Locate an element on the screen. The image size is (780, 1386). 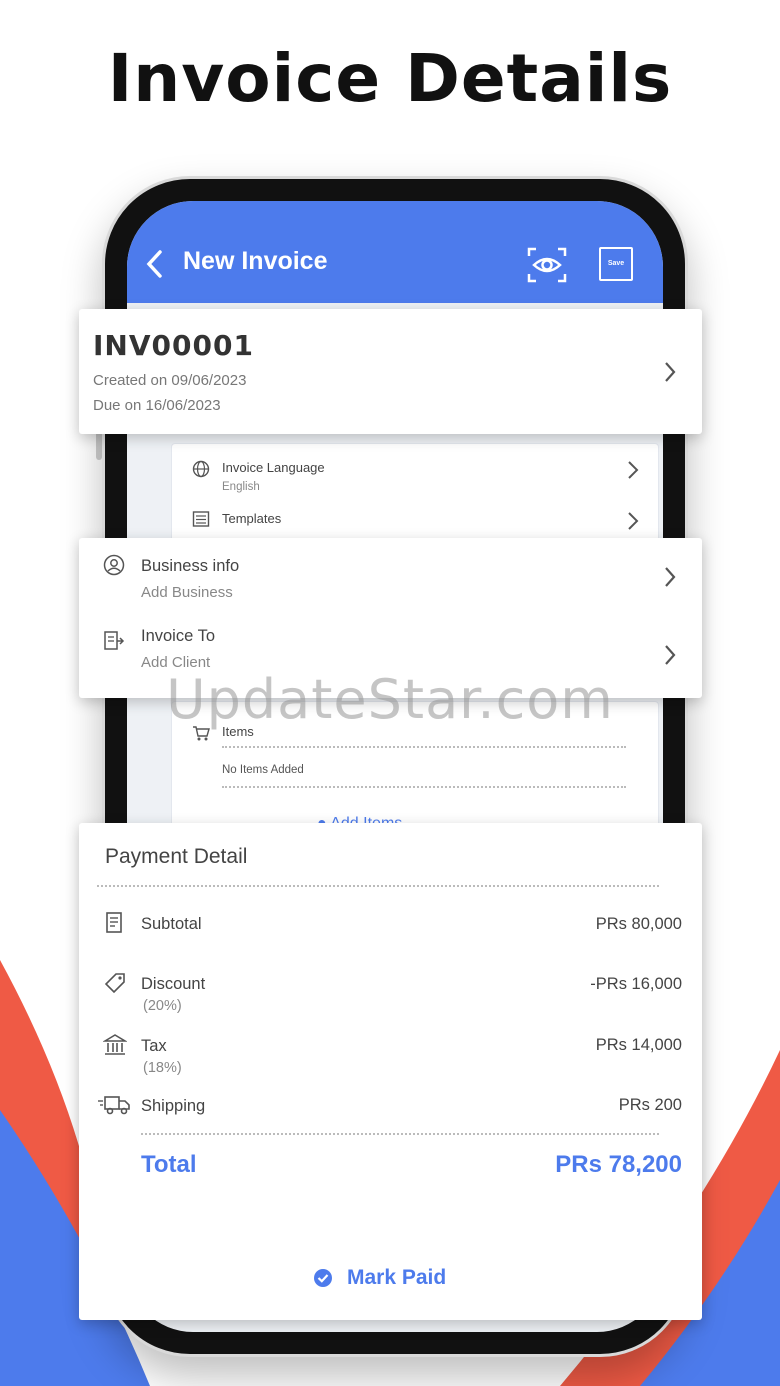
tax-value: PRs 14,000 is located at coordinates (638, 1045).